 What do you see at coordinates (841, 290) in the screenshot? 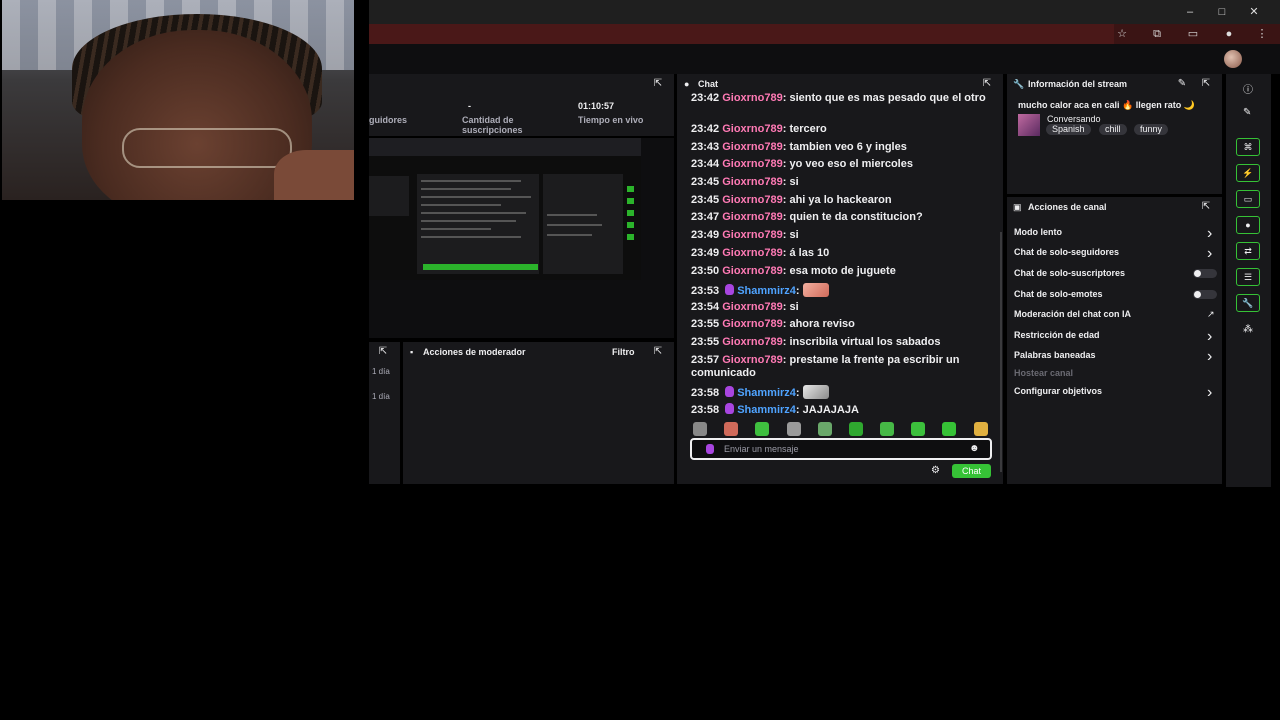
I see `chat-message: 23:53 Shammirz4:` at bounding box center [841, 290].